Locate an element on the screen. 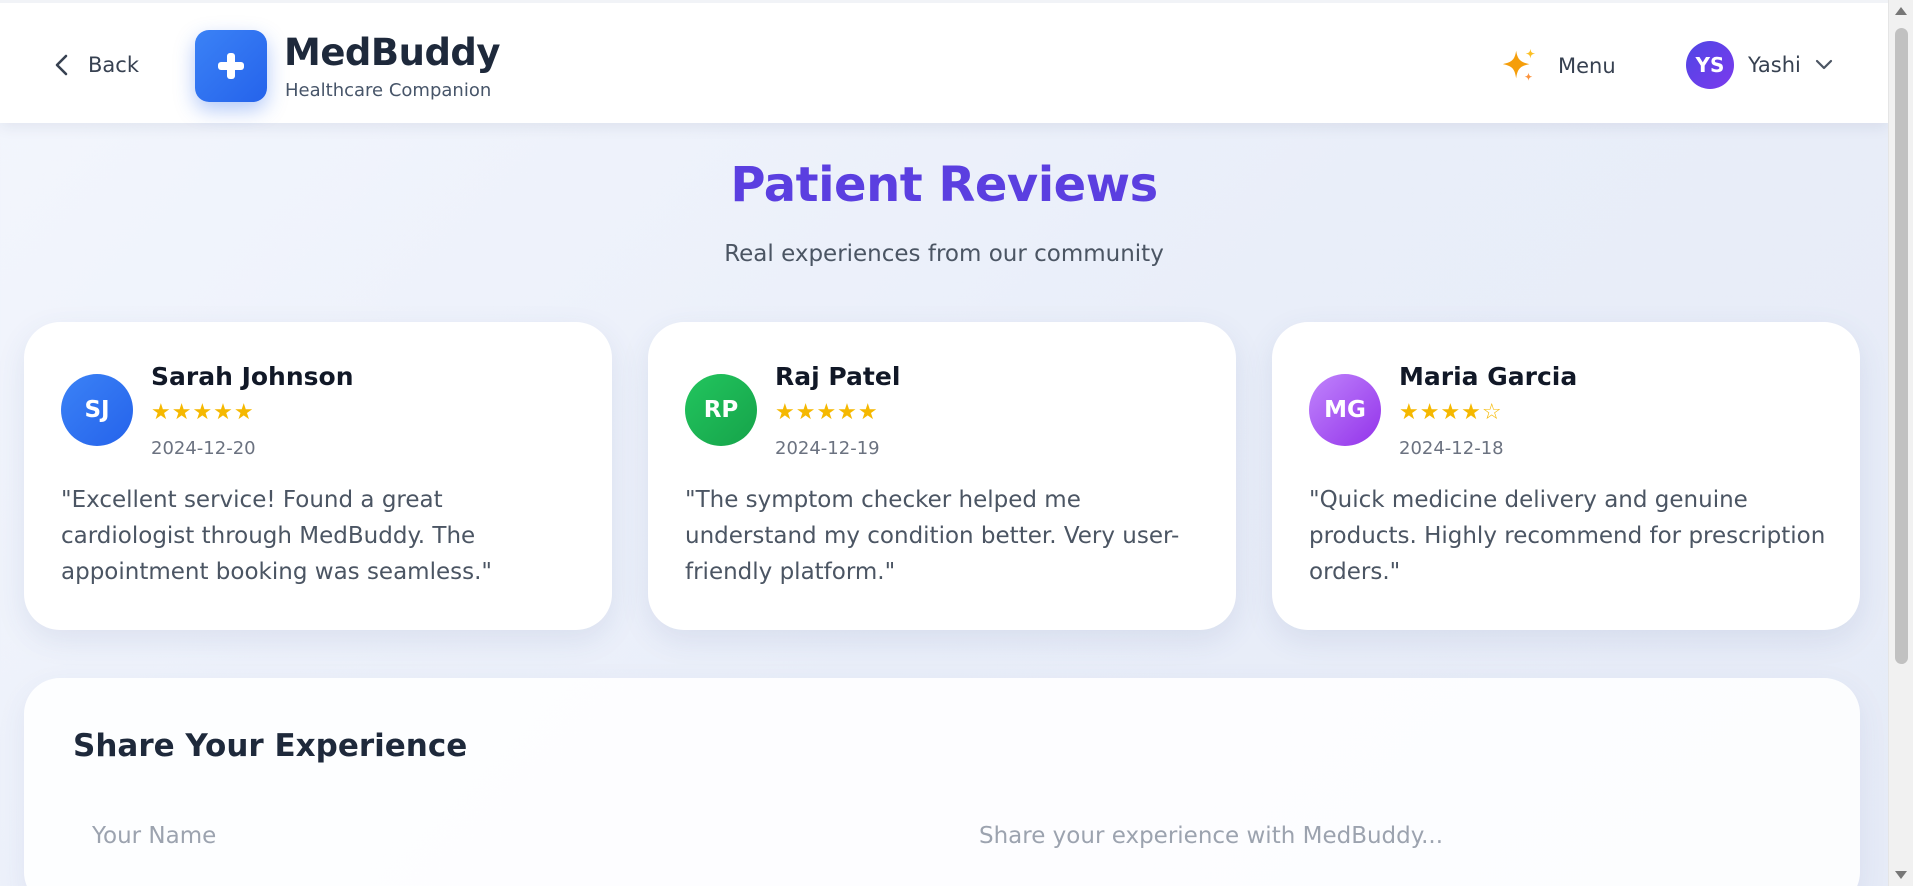 The height and width of the screenshot is (886, 1913). reviewer-name: Maria Garcia is located at coordinates (1488, 376).